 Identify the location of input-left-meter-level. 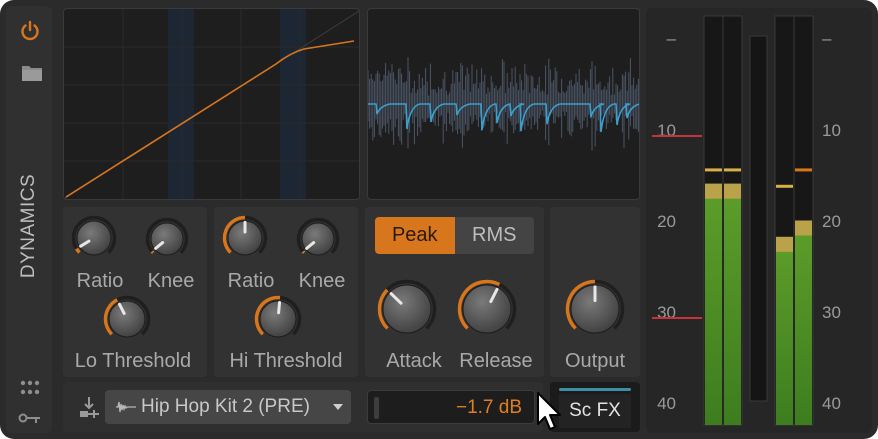
(713, 304).